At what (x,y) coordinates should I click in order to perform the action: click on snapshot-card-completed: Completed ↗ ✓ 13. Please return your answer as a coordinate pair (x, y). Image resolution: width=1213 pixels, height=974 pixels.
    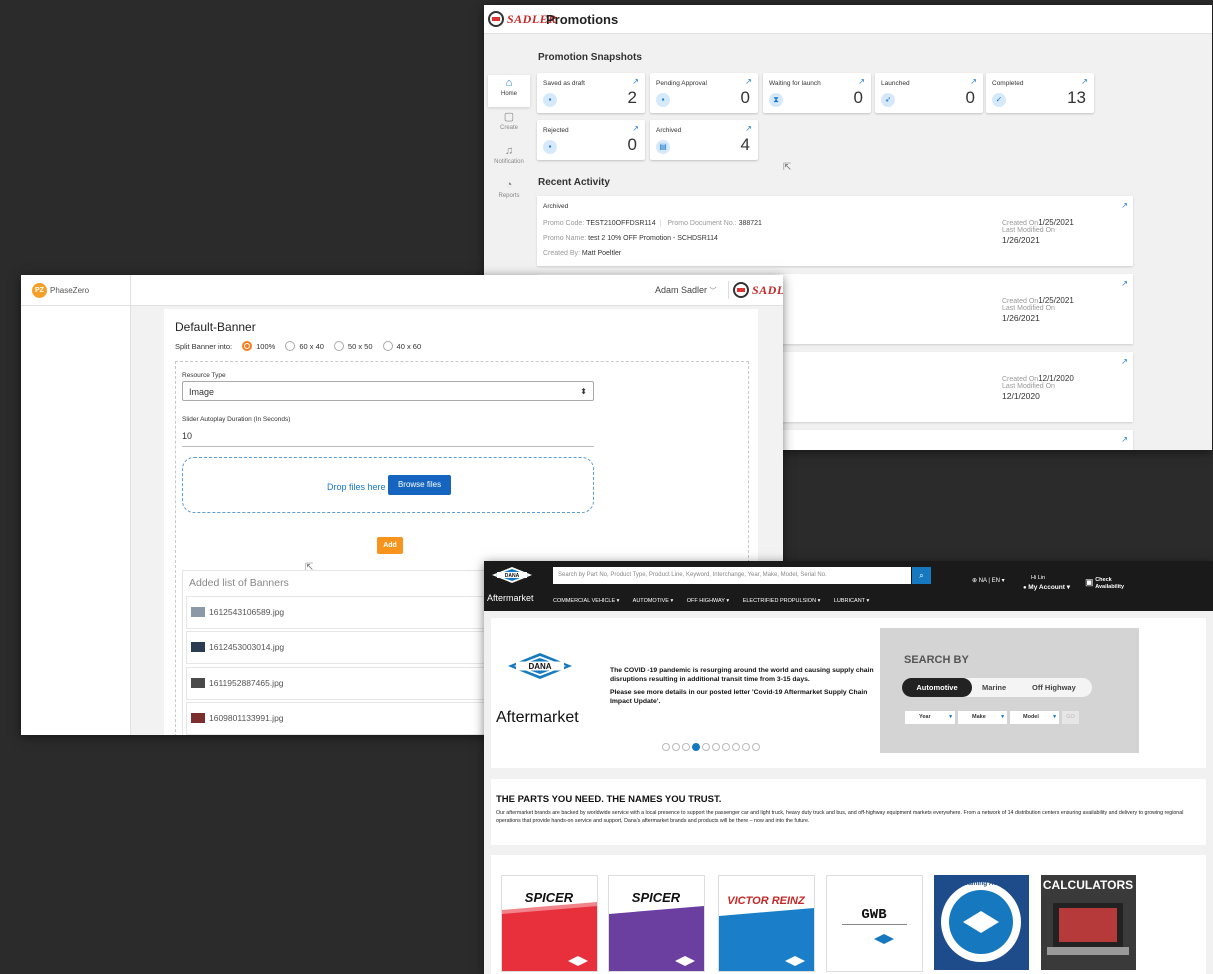
    Looking at the image, I should click on (1040, 93).